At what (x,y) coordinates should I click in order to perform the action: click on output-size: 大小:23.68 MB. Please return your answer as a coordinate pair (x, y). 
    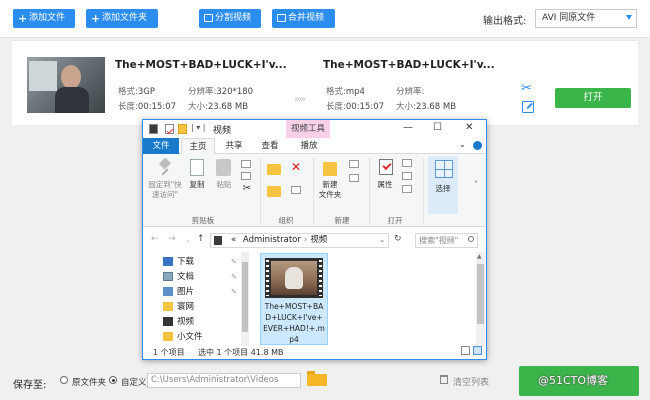
    Looking at the image, I should click on (426, 107).